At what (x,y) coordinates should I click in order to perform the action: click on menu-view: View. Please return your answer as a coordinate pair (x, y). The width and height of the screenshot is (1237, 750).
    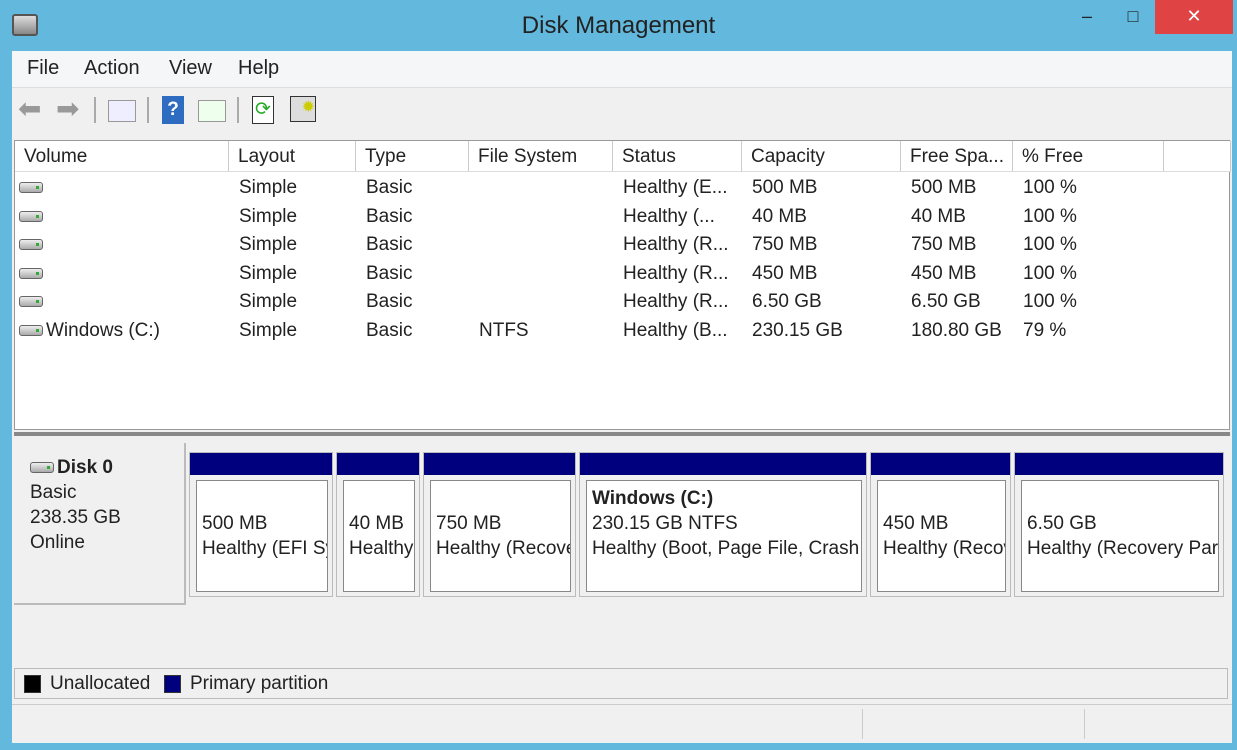
    Looking at the image, I should click on (190, 68).